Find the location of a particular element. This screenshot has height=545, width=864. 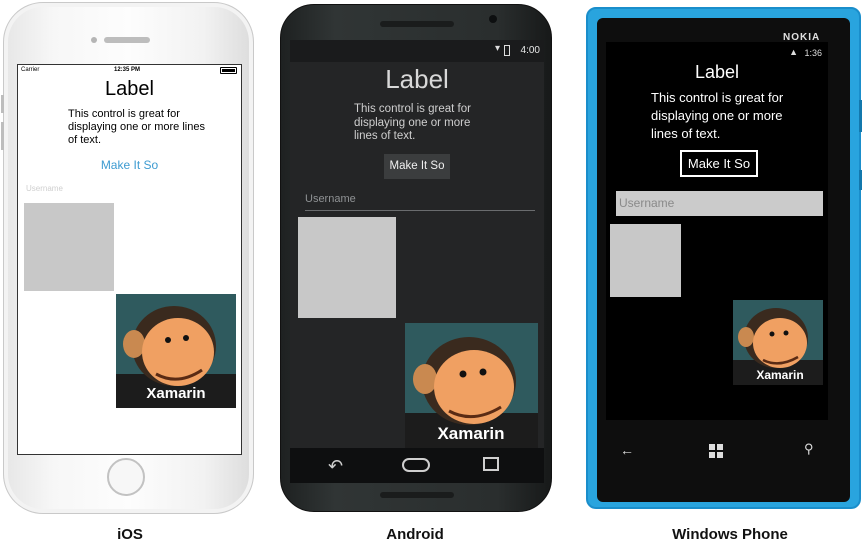

back-icon: ← is located at coordinates (627, 450).